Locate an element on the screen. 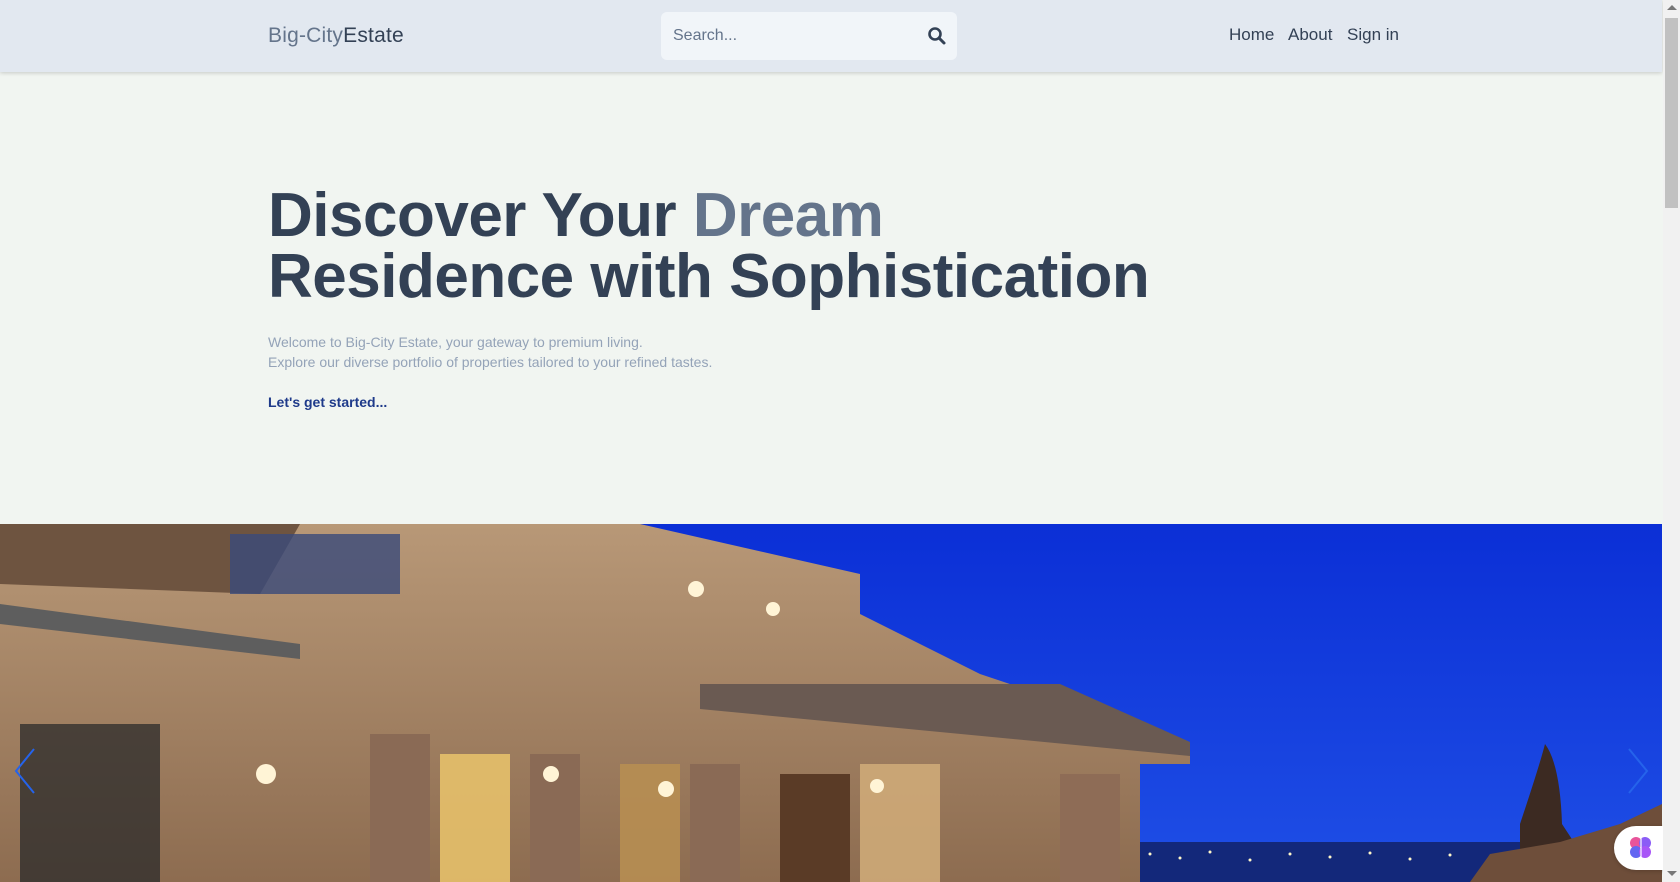 This screenshot has width=1680, height=882. assistant-widget-button is located at coordinates (1641, 848).